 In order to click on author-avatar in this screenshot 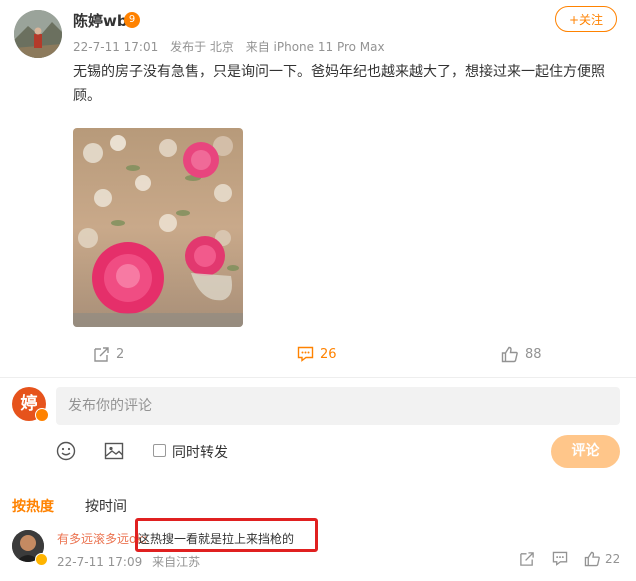, I will do `click(38, 34)`.